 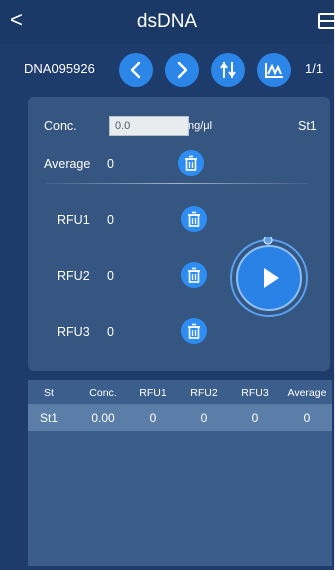 I want to click on conc-unit: ng/μl, so click(x=200, y=126).